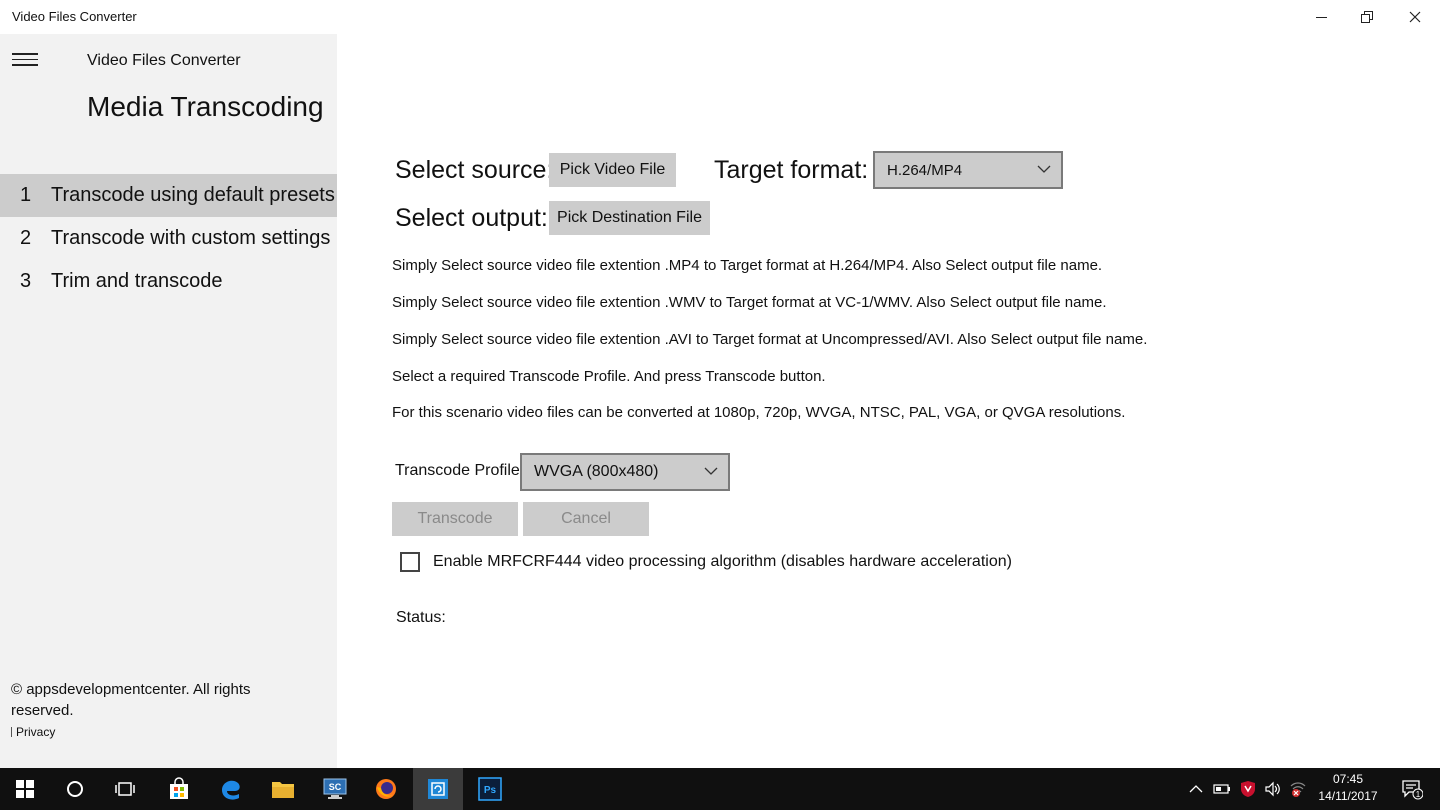 This screenshot has width=1440, height=810. I want to click on clock-time: 07:45, so click(1348, 779).